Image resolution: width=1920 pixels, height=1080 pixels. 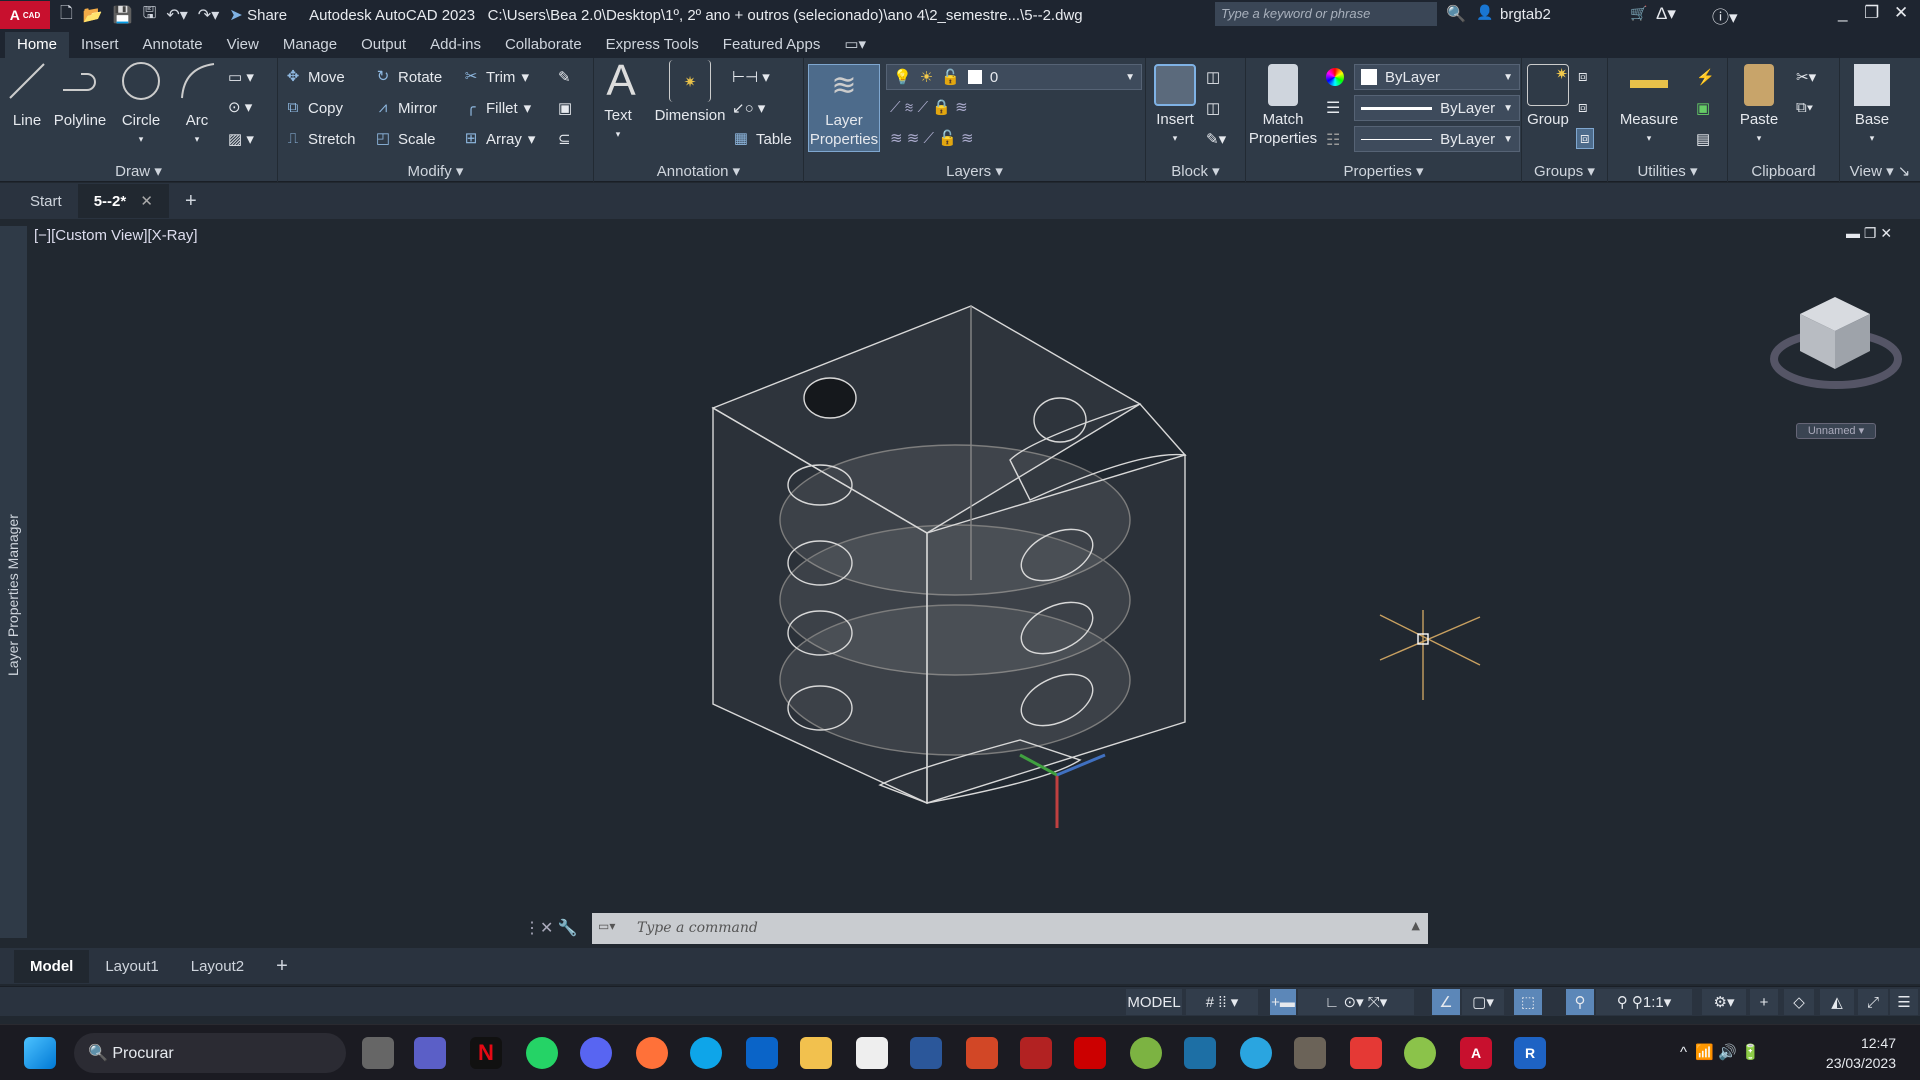 I want to click on view-panel-label: View ▾ ↘, so click(x=1880, y=171).